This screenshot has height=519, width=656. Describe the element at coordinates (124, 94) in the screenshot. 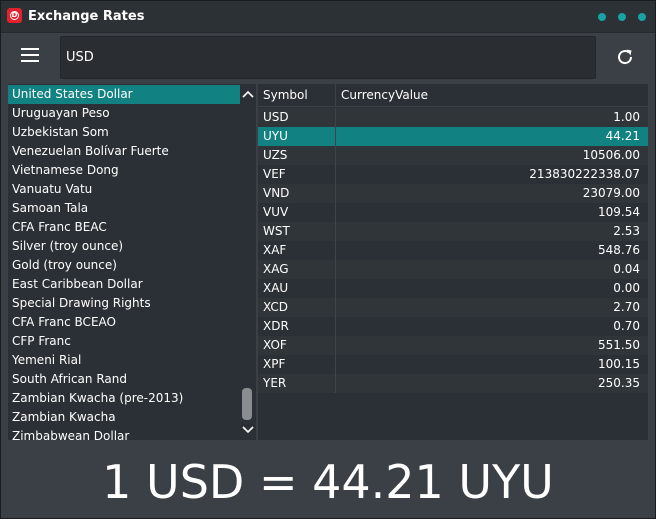

I see `list-item: United States Dollar` at that location.